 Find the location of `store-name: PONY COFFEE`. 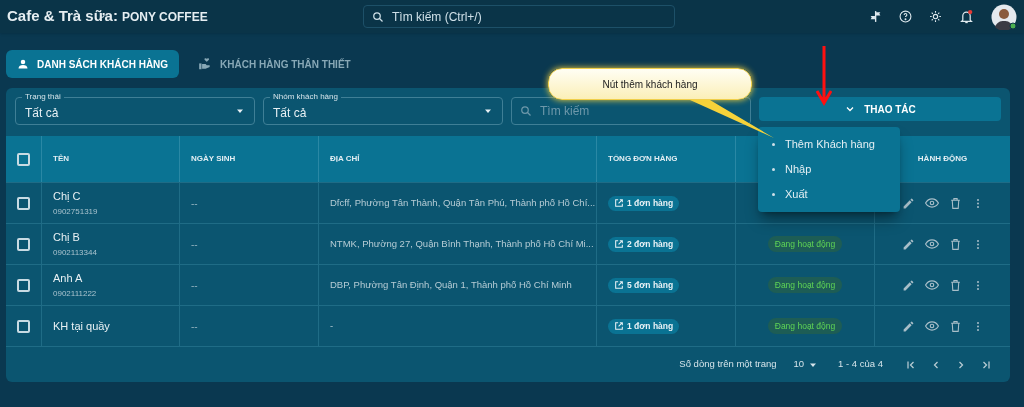

store-name: PONY COFFEE is located at coordinates (164, 18).